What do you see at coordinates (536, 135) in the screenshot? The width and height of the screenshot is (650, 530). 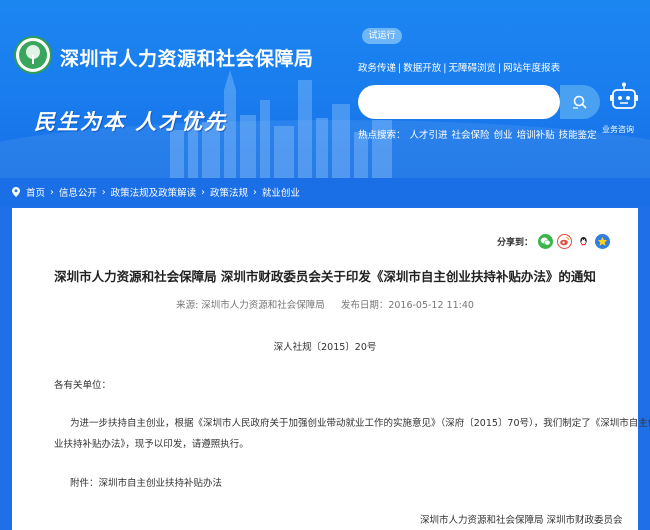 I see `hot-item-training-subsidy: 培训补贴` at bounding box center [536, 135].